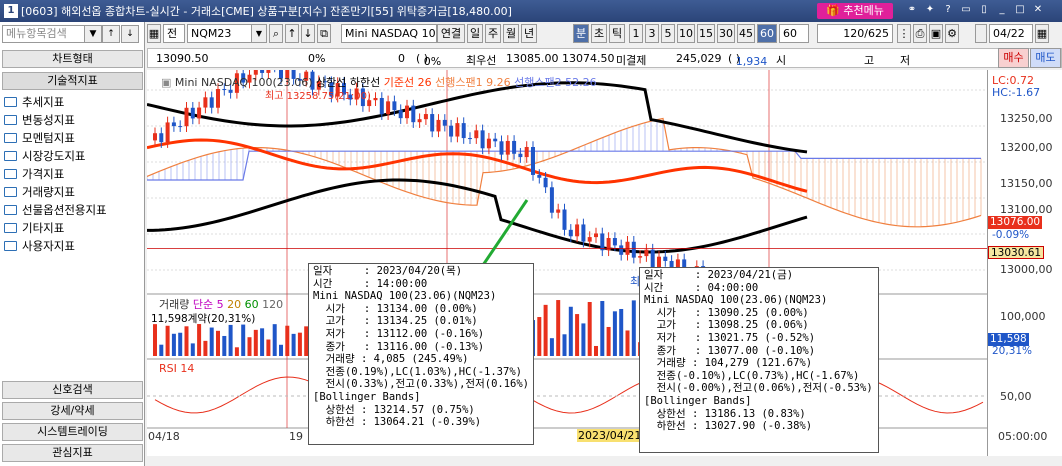 The image size is (1062, 466). What do you see at coordinates (451, 33) in the screenshot?
I see `period-button: 연결` at bounding box center [451, 33].